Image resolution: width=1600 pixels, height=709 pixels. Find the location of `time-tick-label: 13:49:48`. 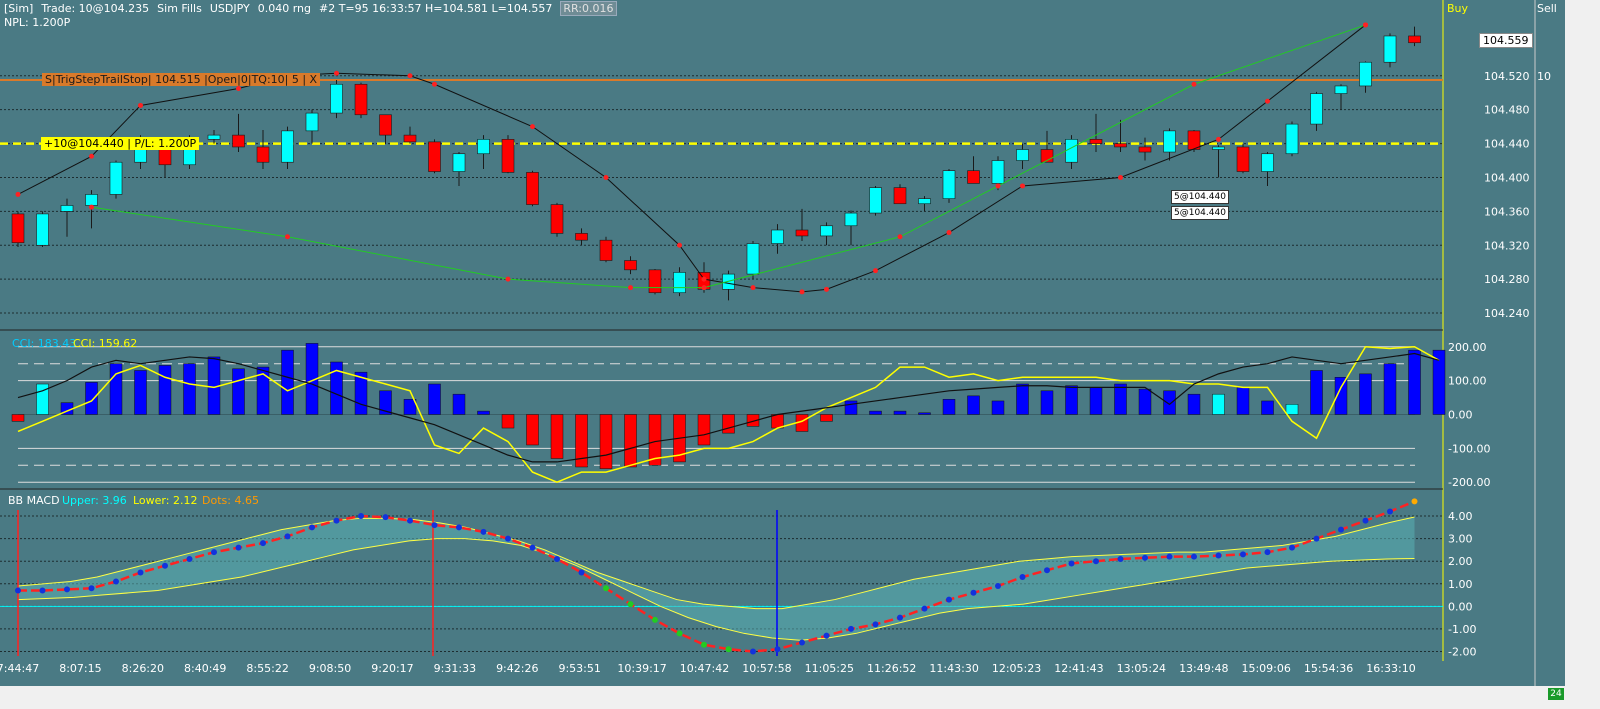

time-tick-label: 13:49:48 is located at coordinates (1203, 668).